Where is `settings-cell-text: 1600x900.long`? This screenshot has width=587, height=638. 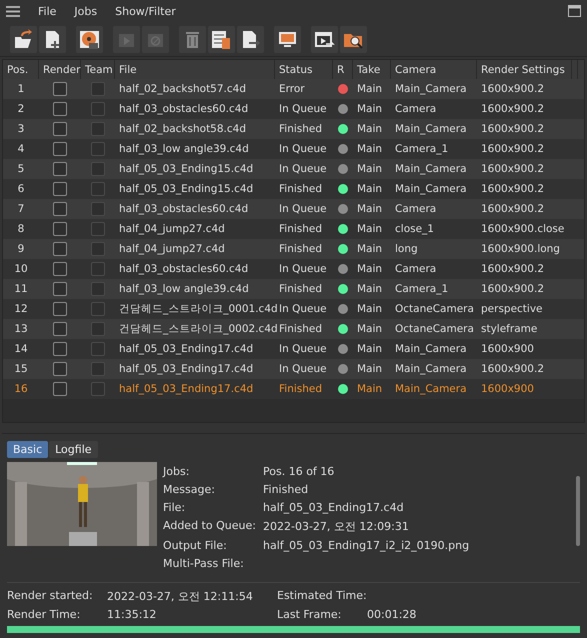
settings-cell-text: 1600x900.long is located at coordinates (520, 249).